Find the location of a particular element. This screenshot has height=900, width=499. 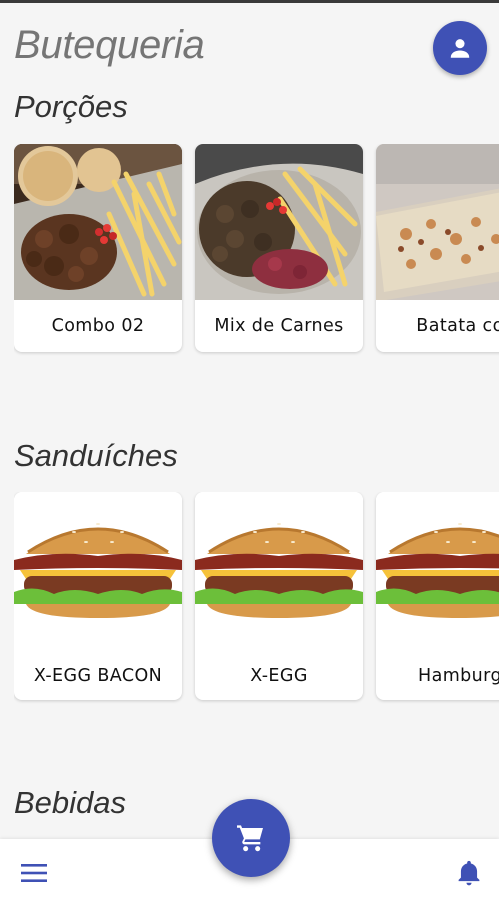

person-icon is located at coordinates (460, 48).